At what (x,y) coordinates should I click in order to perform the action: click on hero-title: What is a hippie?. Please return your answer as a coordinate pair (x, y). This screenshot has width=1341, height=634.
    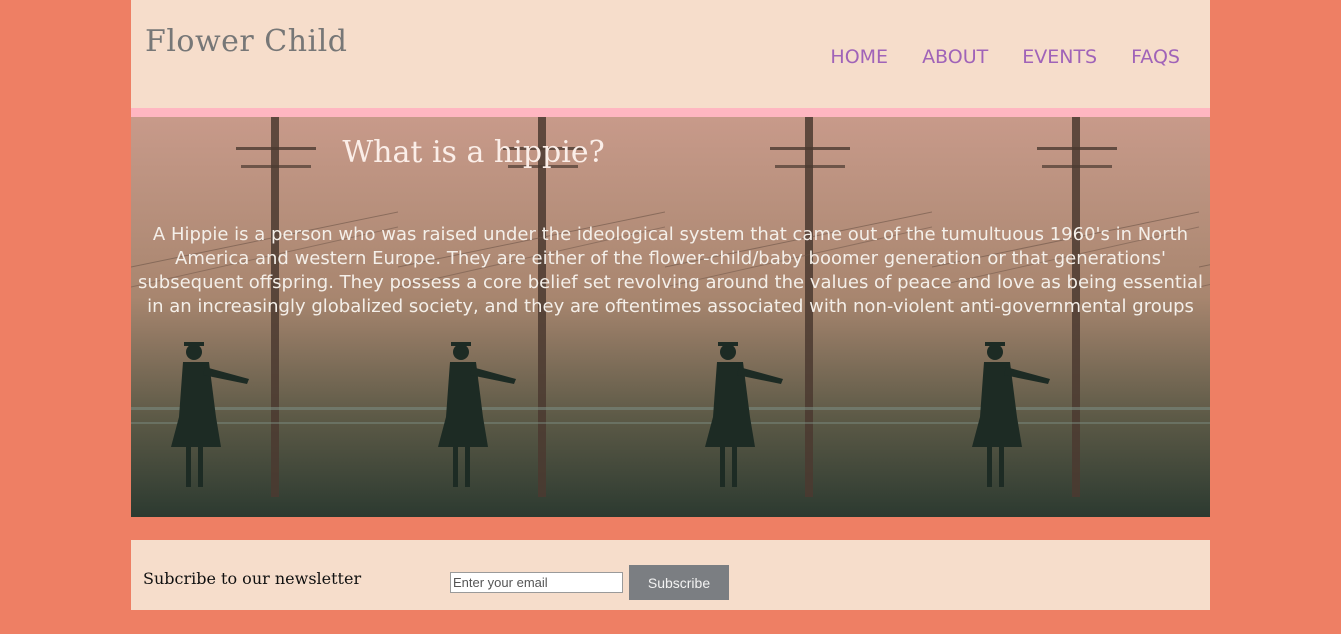
    Looking at the image, I should click on (473, 152).